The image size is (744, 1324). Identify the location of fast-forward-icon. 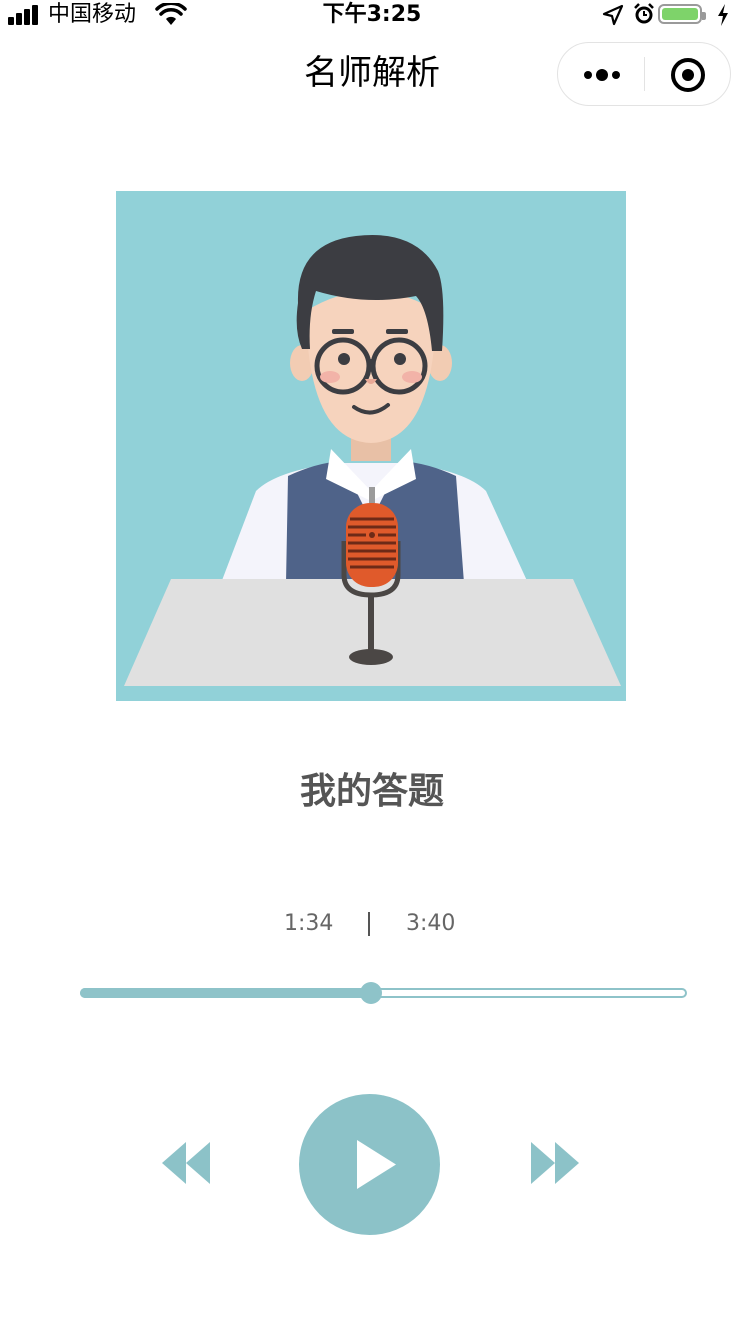
(555, 1163).